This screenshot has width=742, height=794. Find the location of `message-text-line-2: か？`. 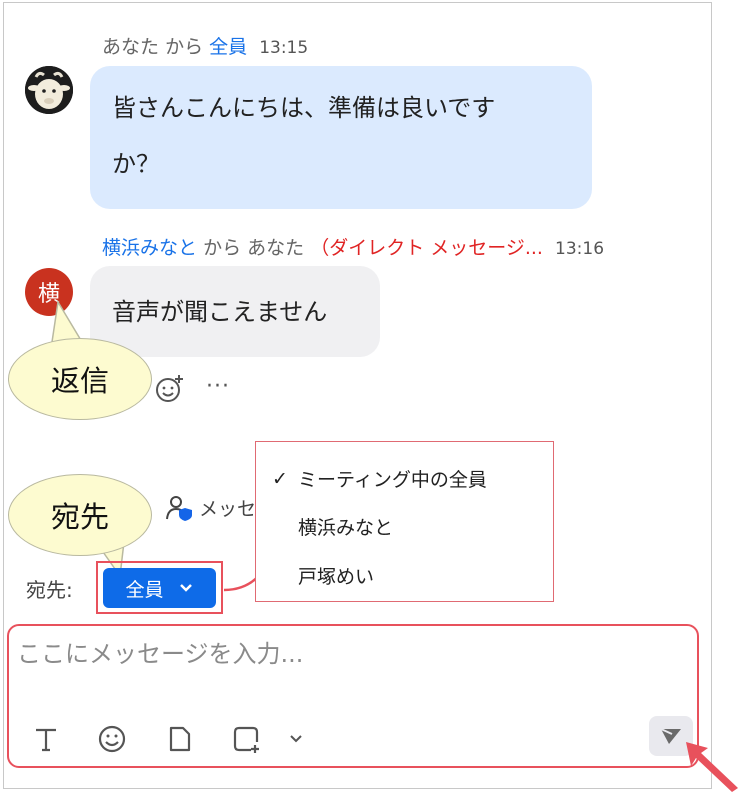

message-text-line-2: か？ is located at coordinates (136, 164).